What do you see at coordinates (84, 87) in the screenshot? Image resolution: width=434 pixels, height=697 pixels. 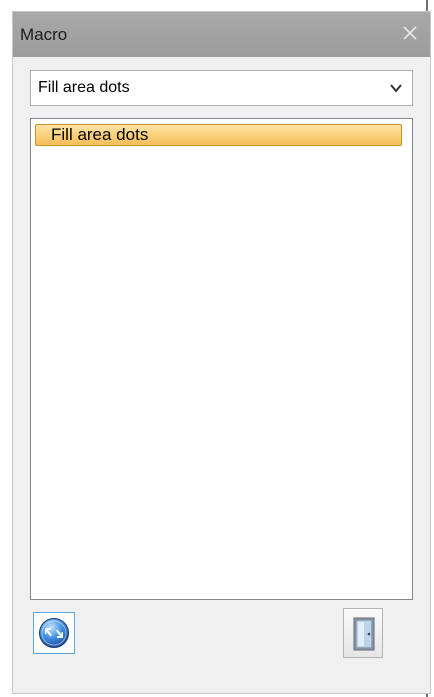 I see `macro-select-value: Fill area dots` at bounding box center [84, 87].